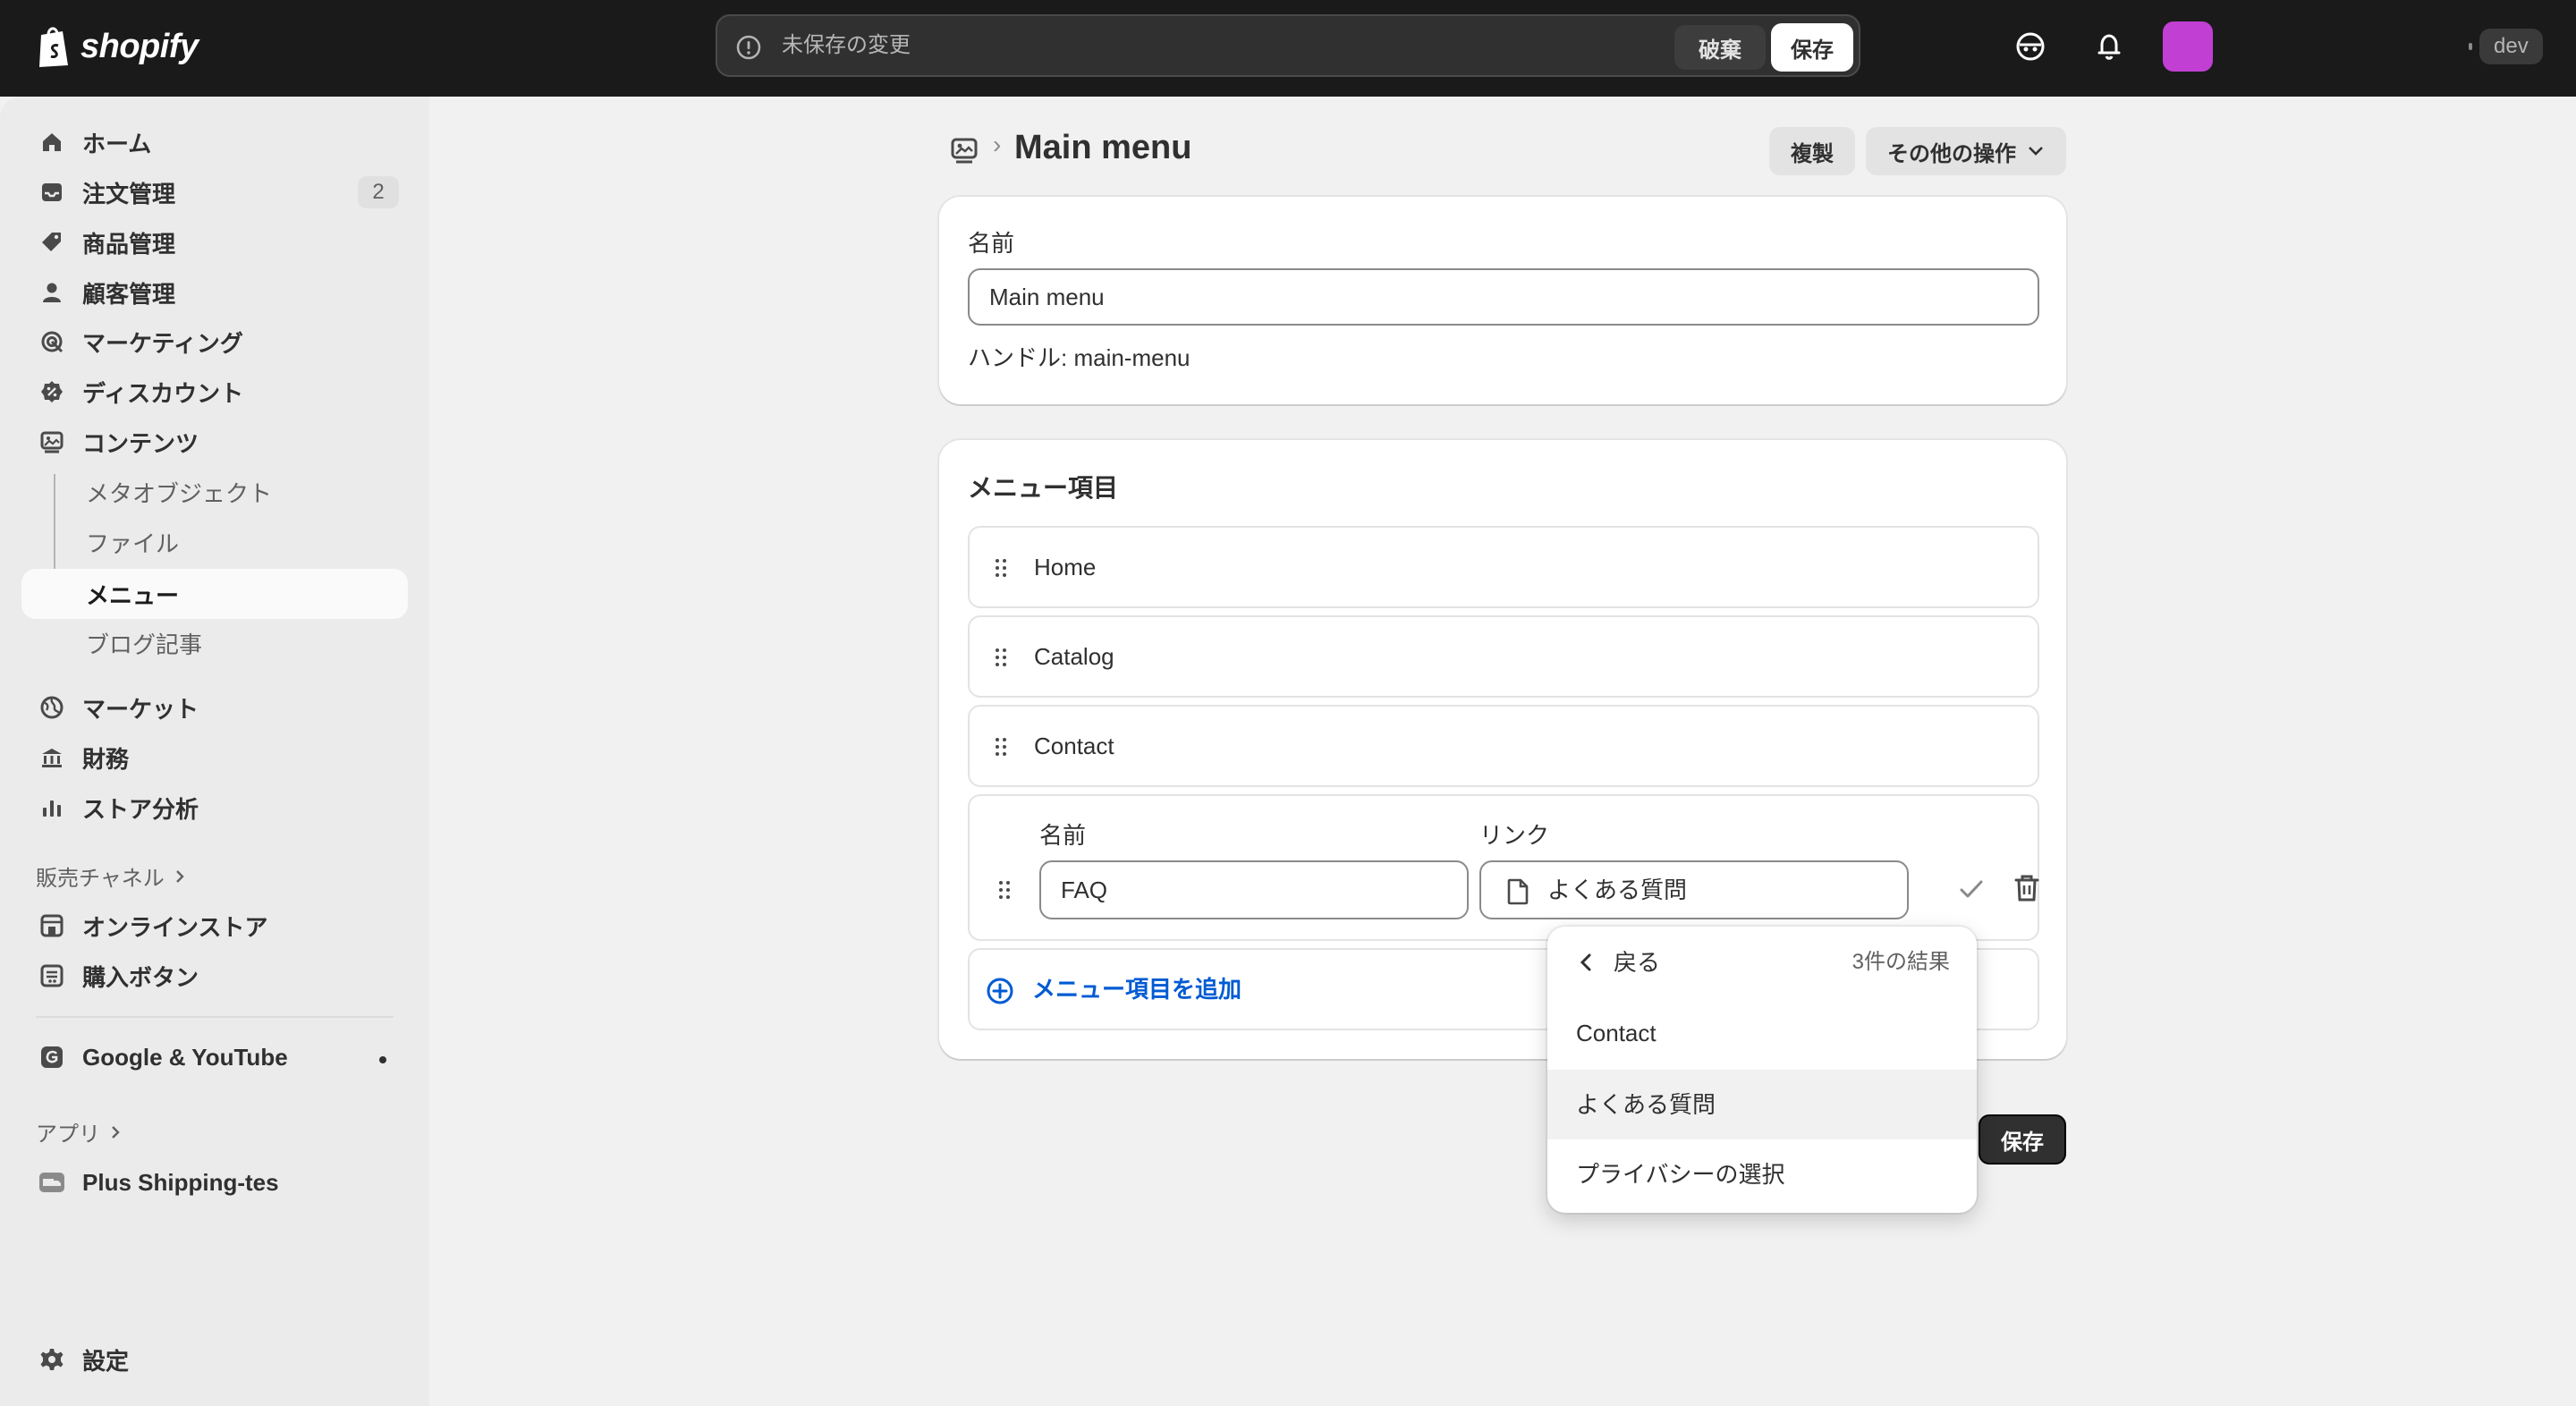 The width and height of the screenshot is (2576, 1406). Describe the element at coordinates (1503, 657) in the screenshot. I see `menu-item-row: Catalog` at that location.